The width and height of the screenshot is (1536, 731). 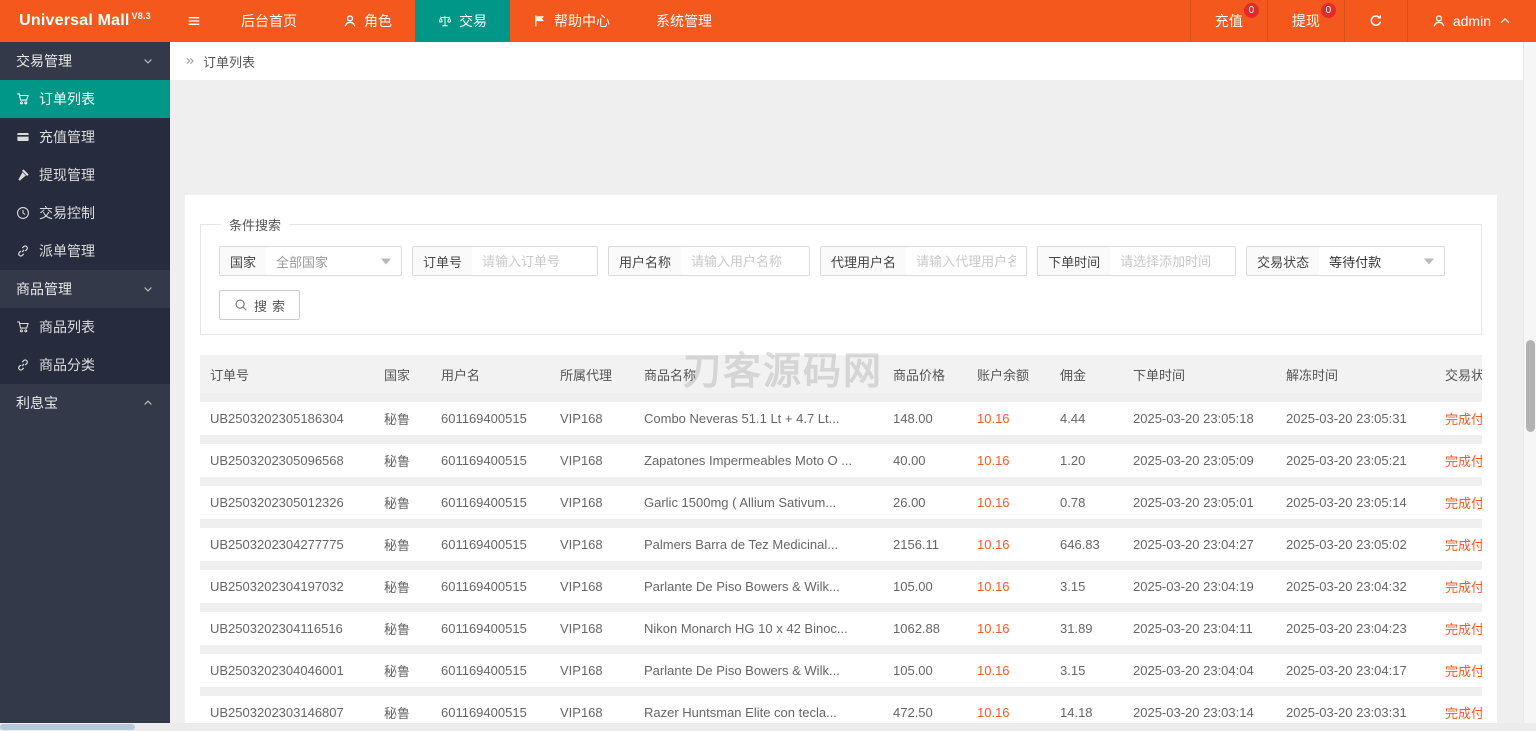 I want to click on sidebar-group-header: 交易管理, so click(x=85, y=61).